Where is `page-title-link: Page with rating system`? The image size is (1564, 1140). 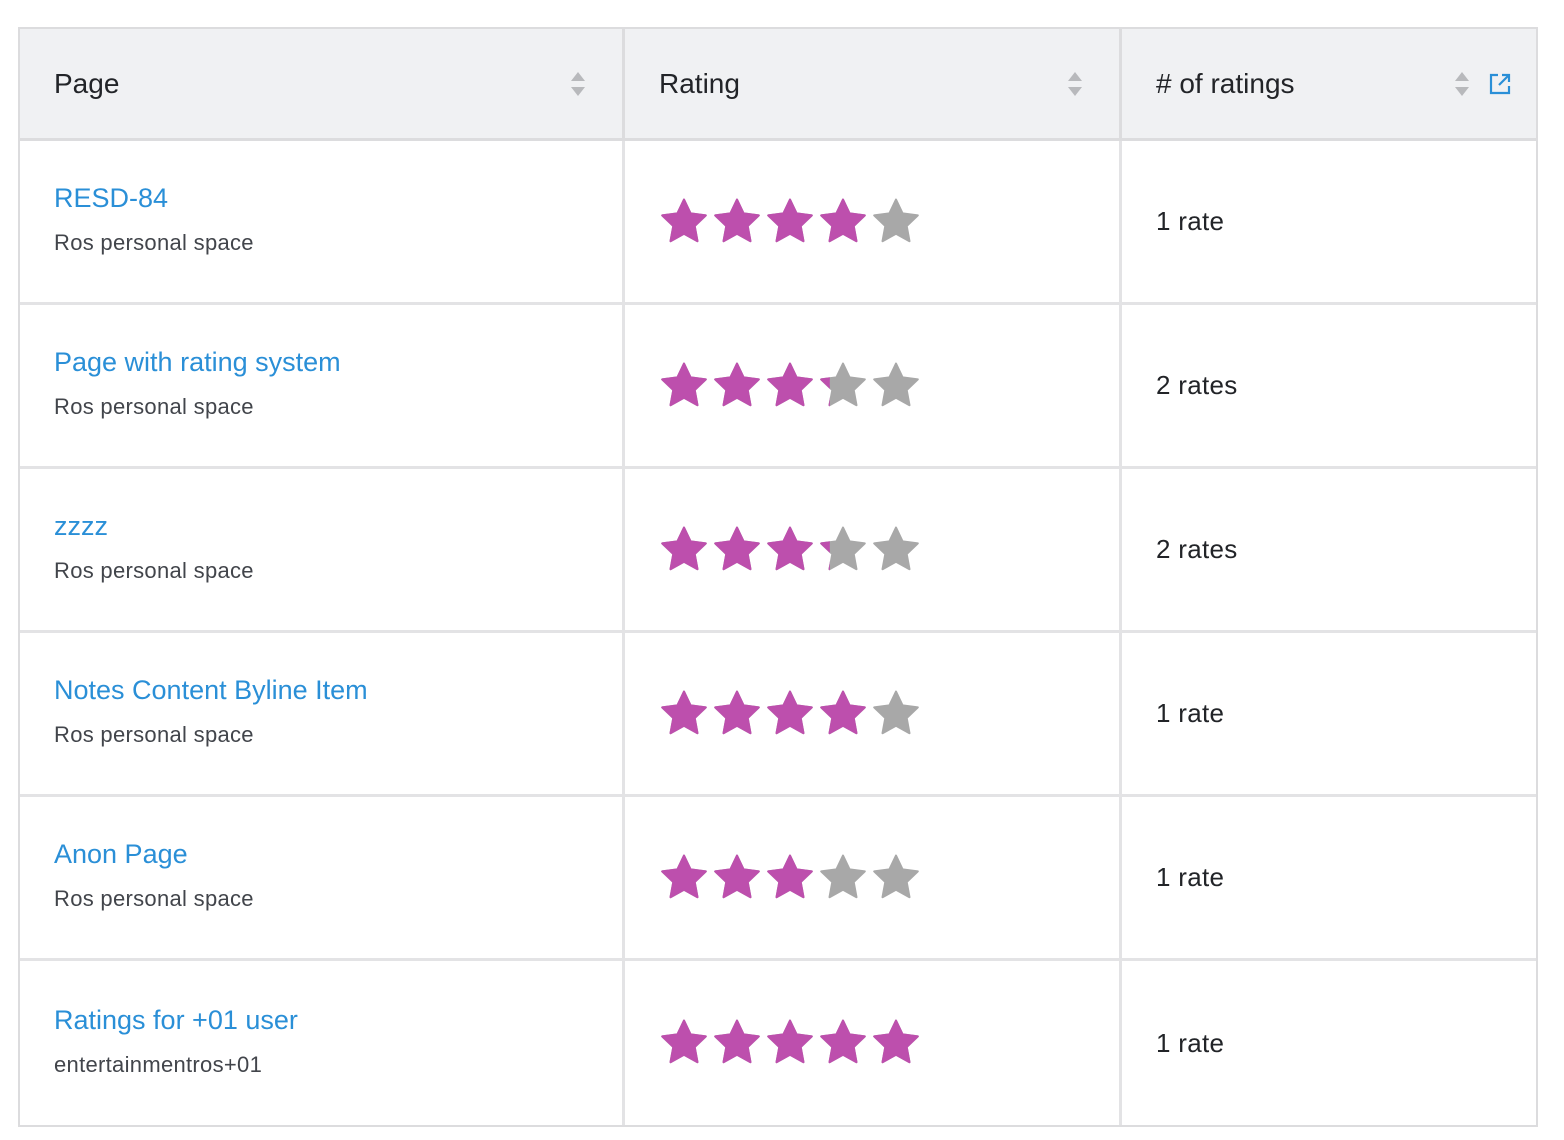
page-title-link: Page with rating system is located at coordinates (197, 362).